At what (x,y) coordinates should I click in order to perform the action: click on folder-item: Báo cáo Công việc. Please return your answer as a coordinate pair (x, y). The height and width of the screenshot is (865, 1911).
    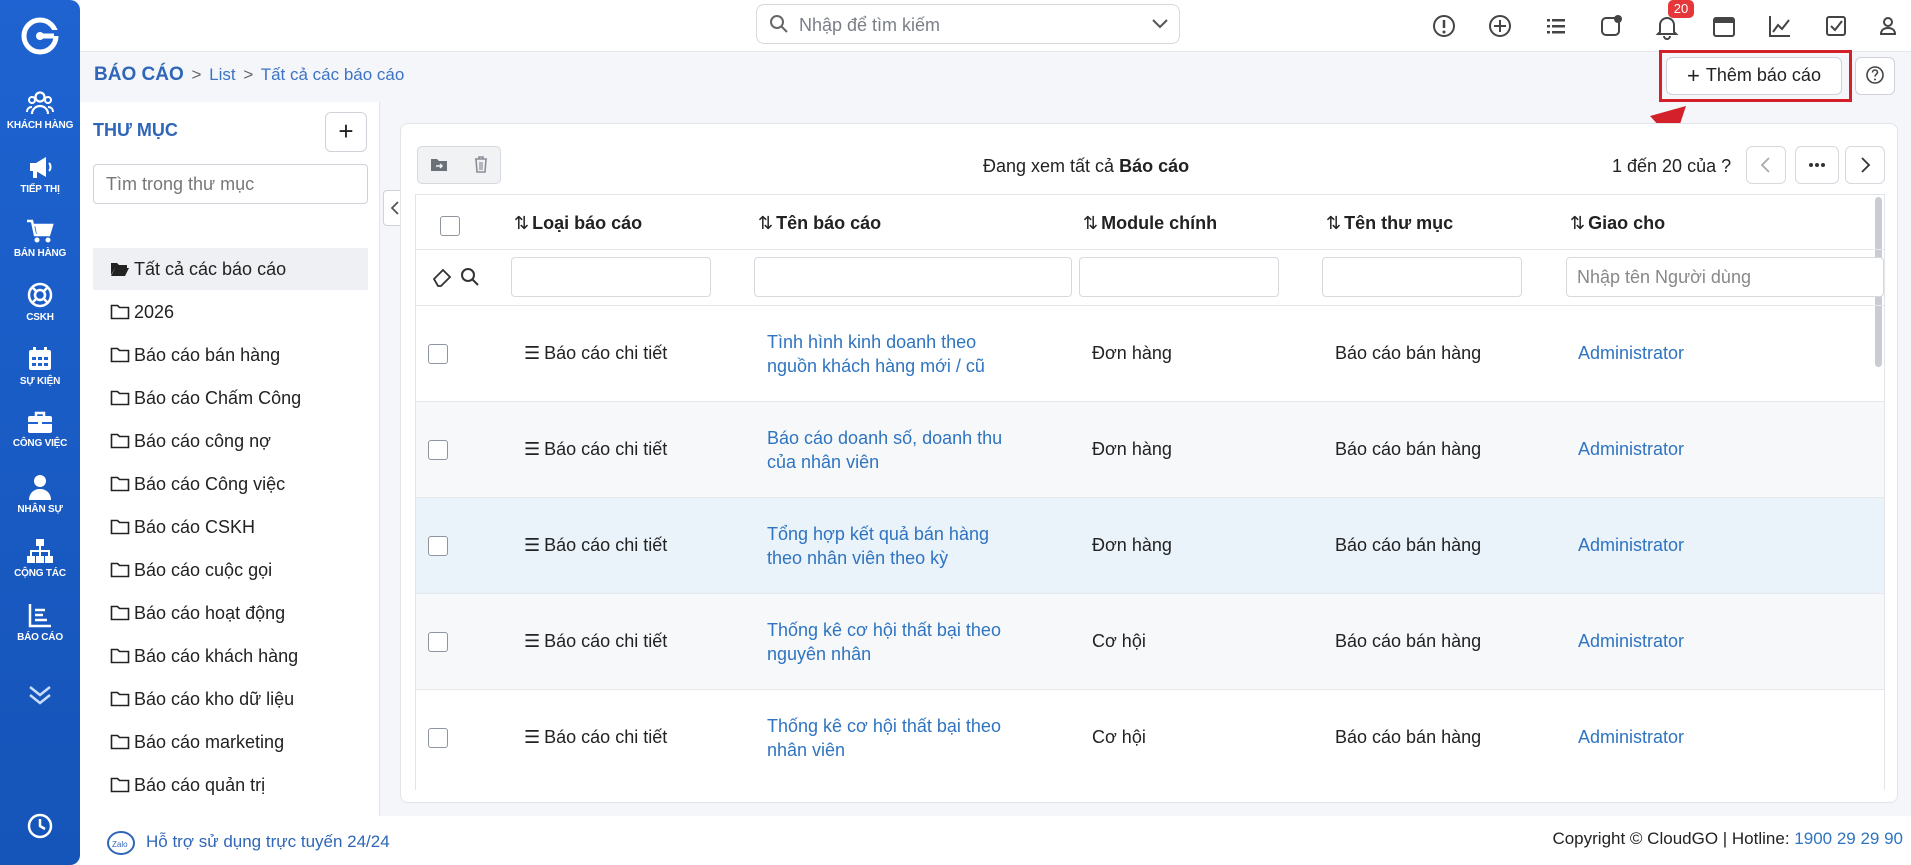
    Looking at the image, I should click on (230, 484).